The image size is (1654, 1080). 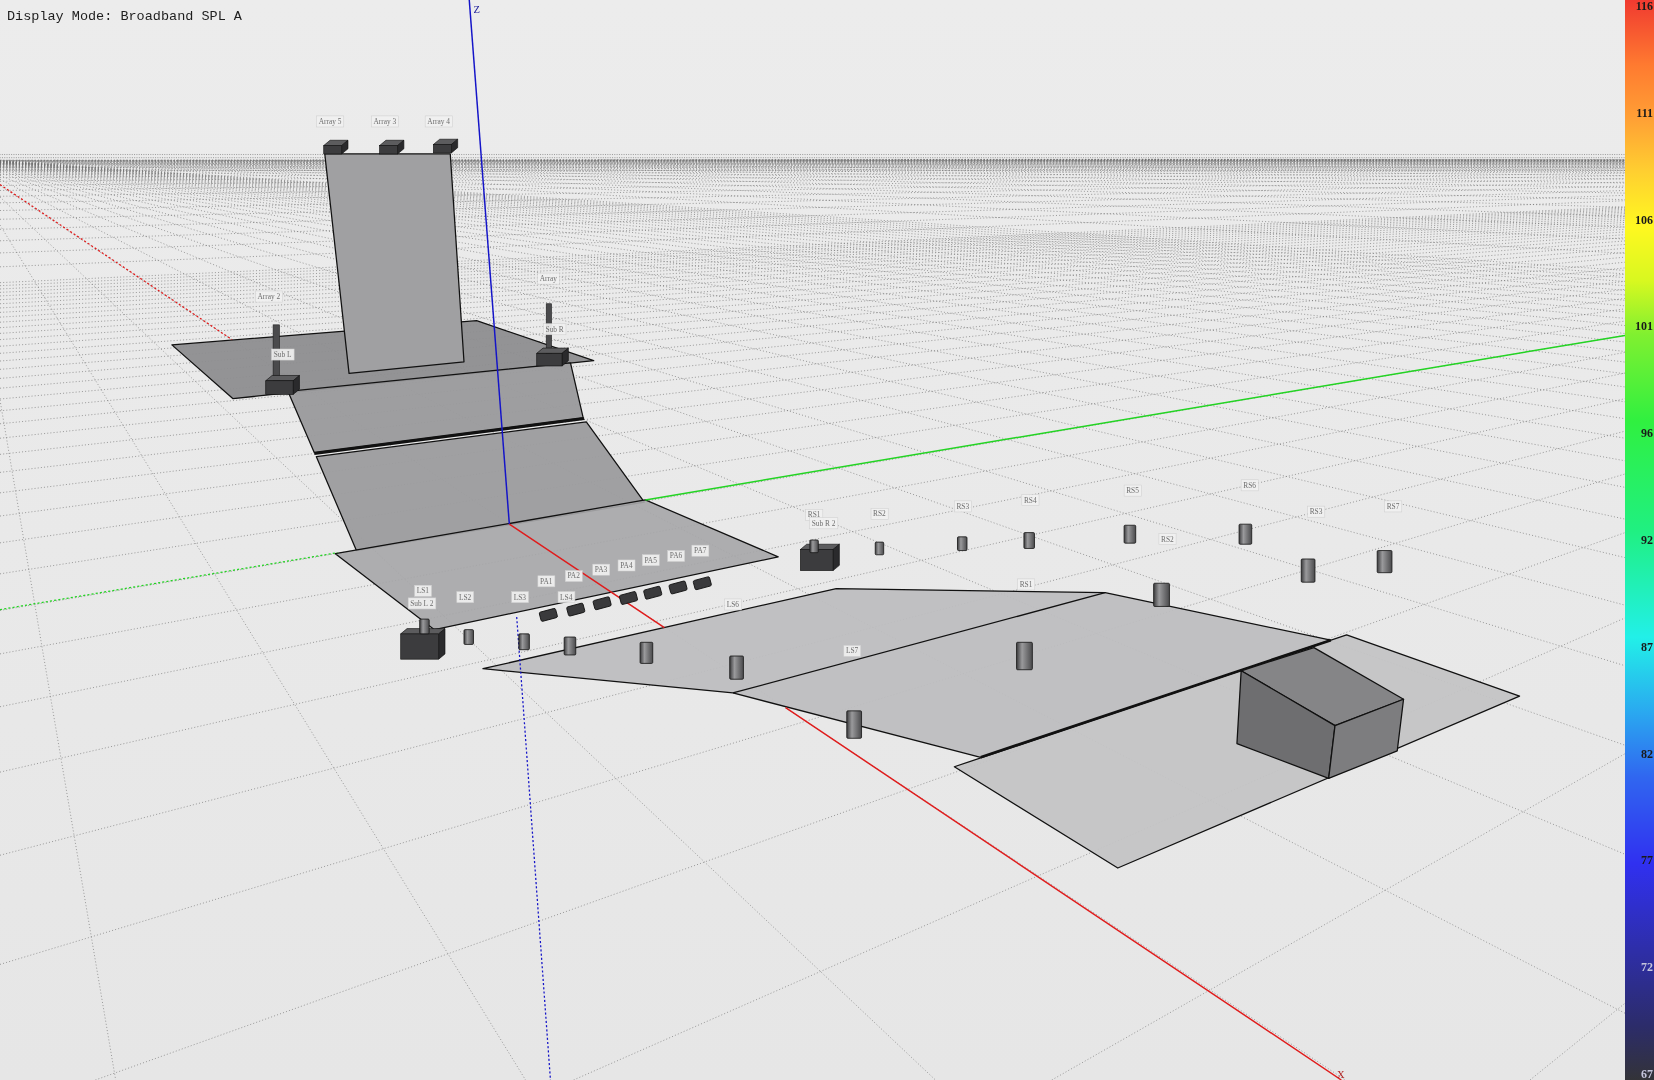 What do you see at coordinates (1647, 1073) in the screenshot?
I see `scale-tick-label: 67` at bounding box center [1647, 1073].